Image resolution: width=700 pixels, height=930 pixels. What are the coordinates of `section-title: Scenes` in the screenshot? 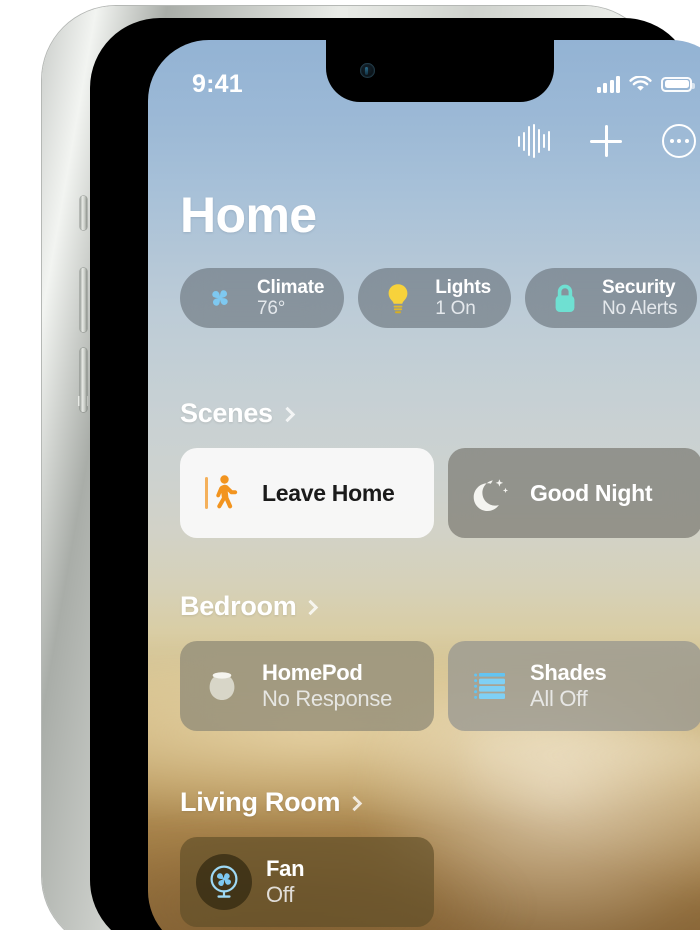 It's located at (226, 413).